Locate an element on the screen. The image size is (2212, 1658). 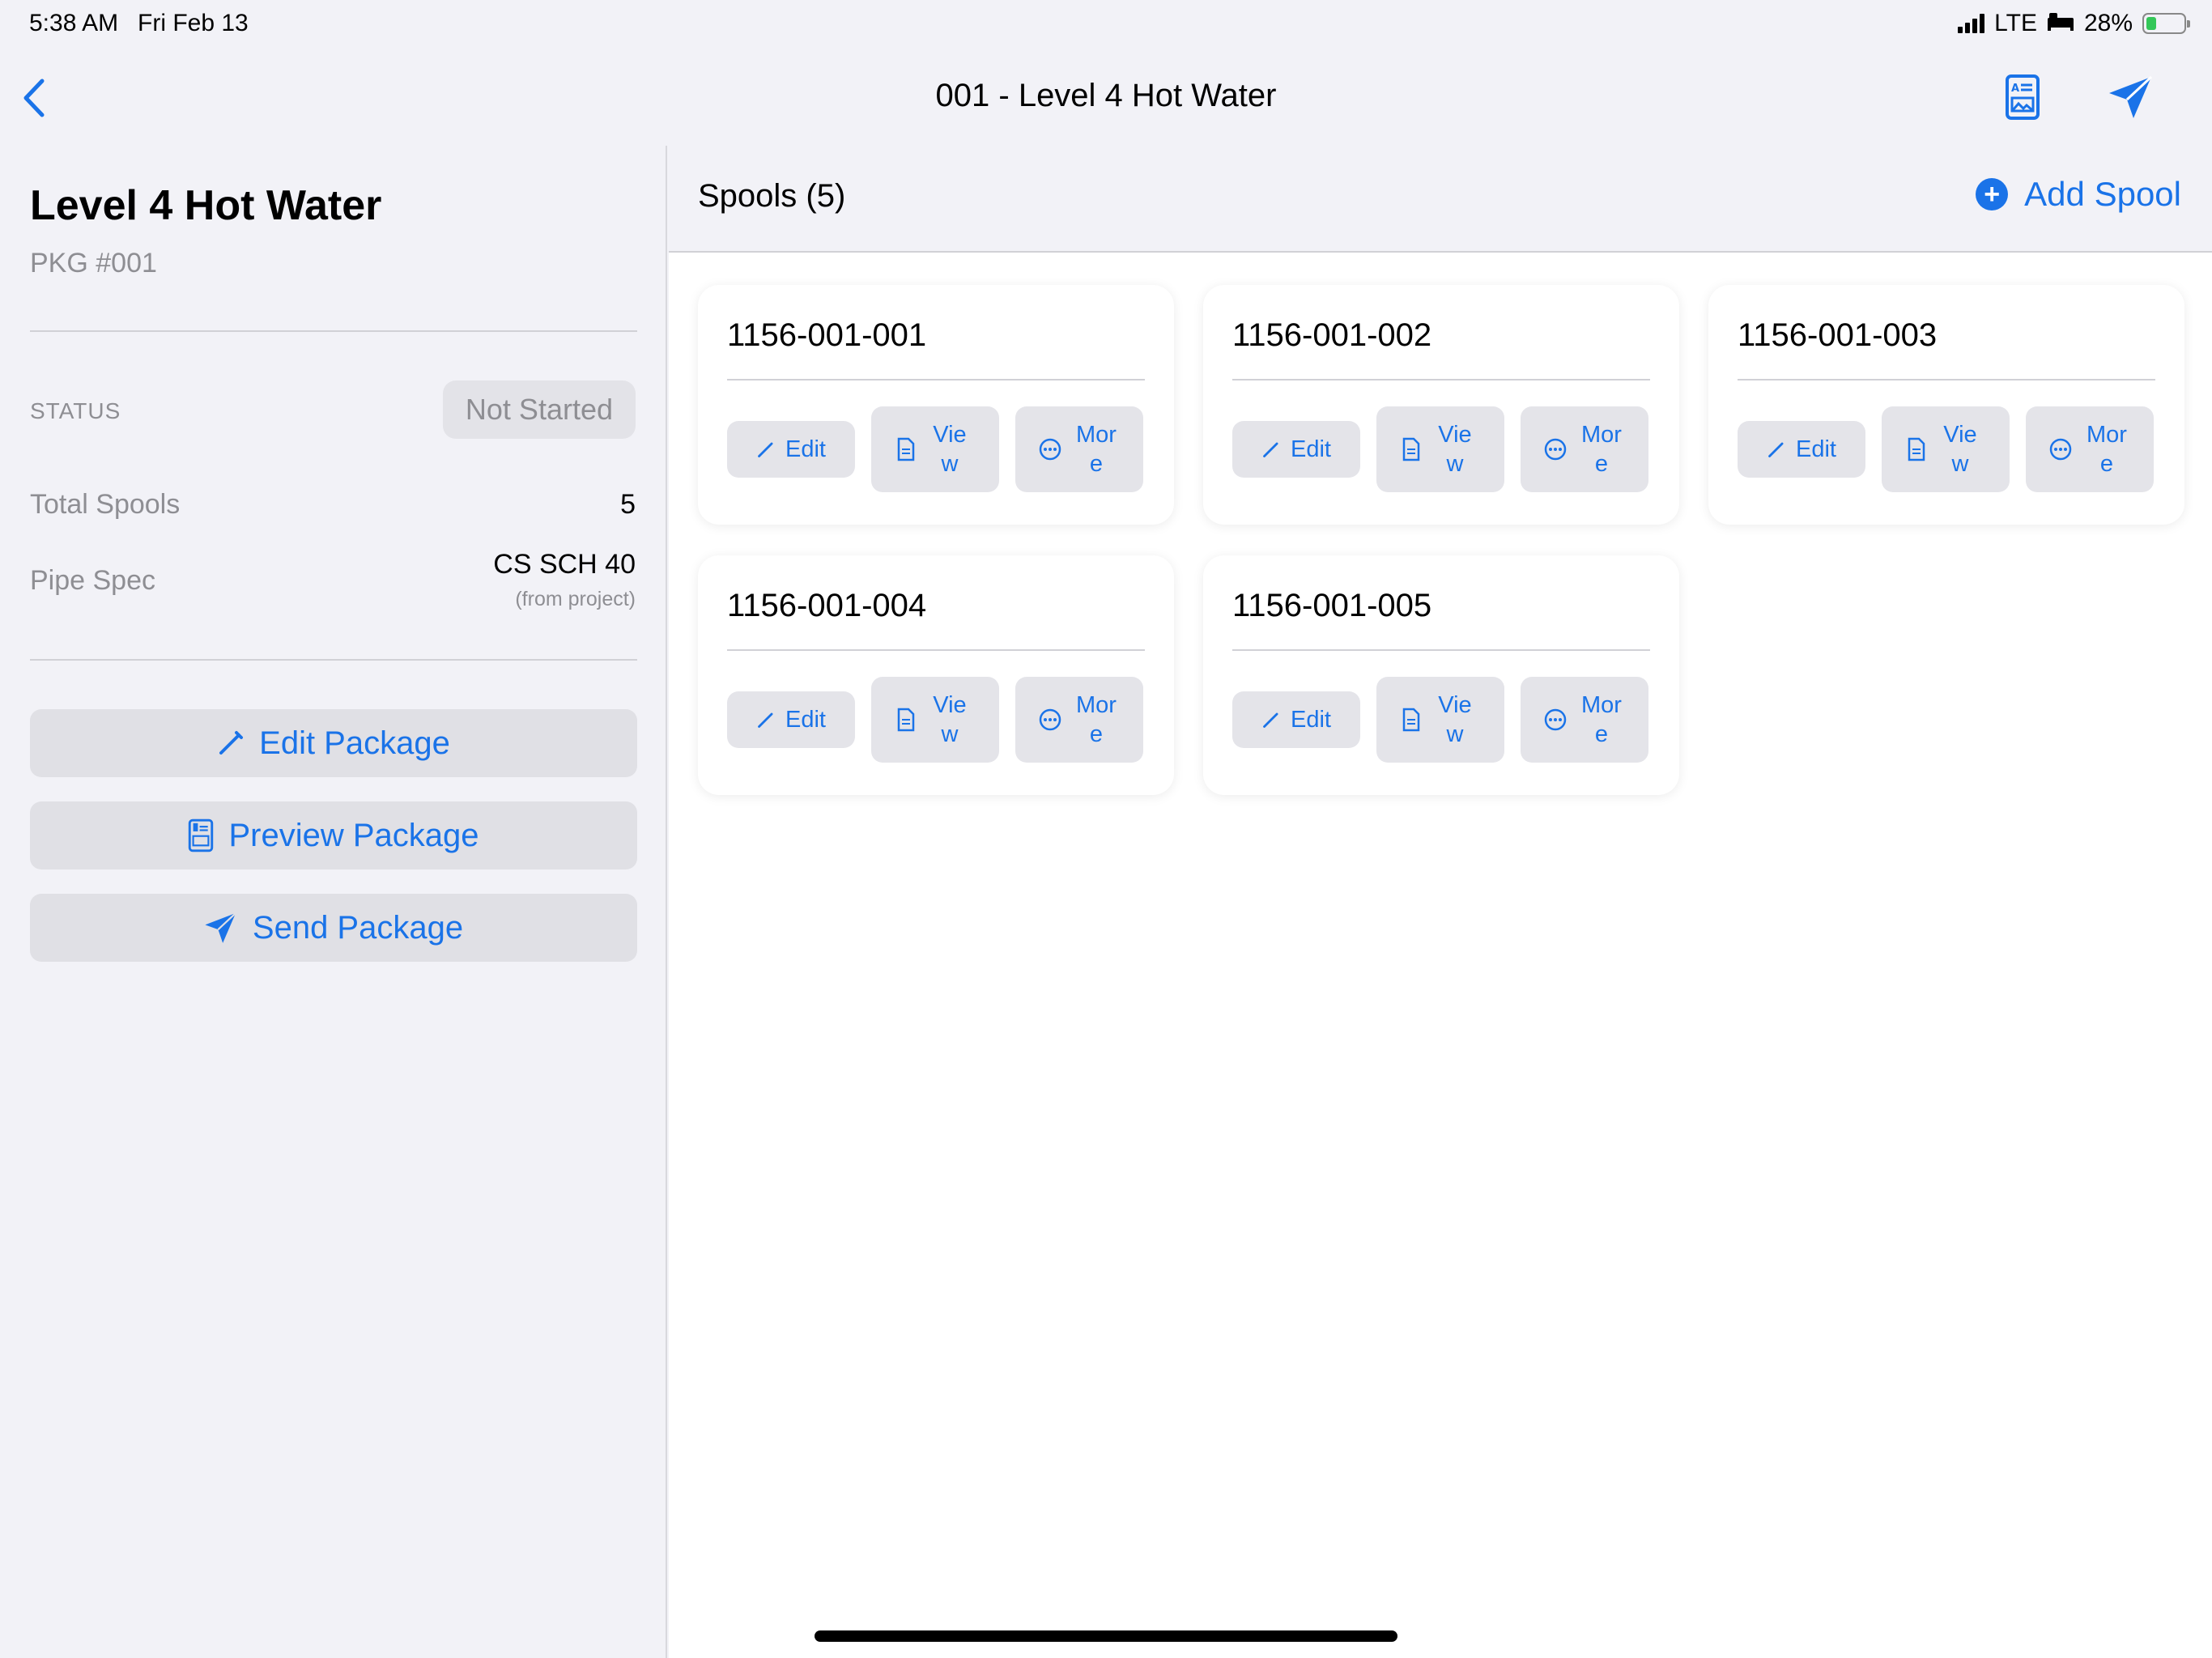
total-spools-value: 5 is located at coordinates (628, 504).